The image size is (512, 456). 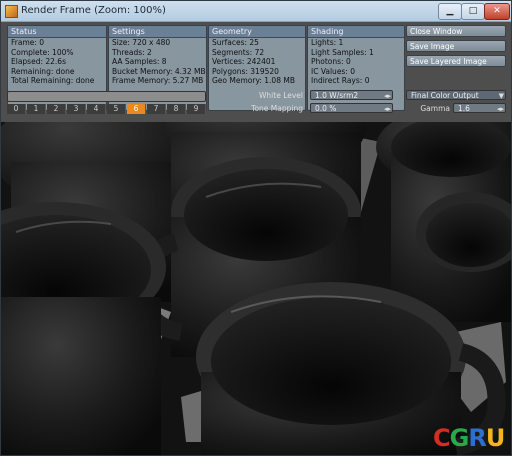 What do you see at coordinates (136, 109) in the screenshot?
I see `bucket-6-active: 6` at bounding box center [136, 109].